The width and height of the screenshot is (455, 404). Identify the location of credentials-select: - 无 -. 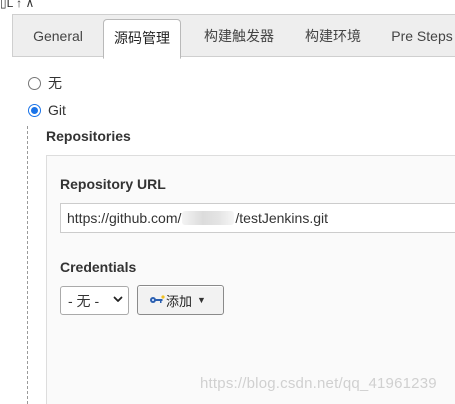
(94, 300).